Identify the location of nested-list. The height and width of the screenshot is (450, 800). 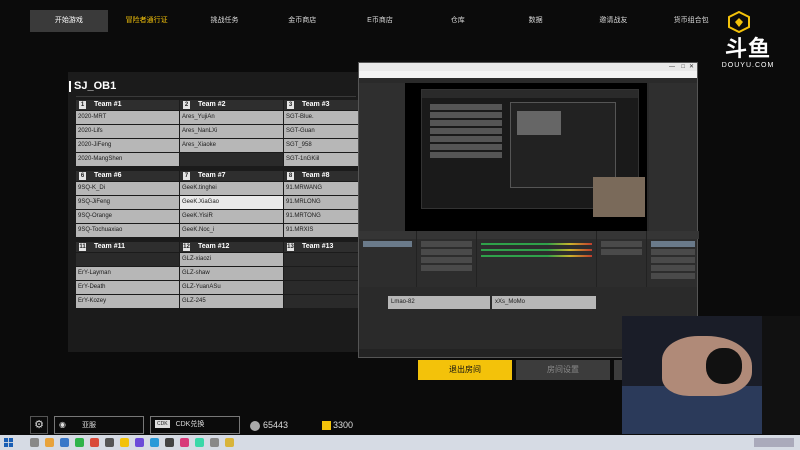
(466, 132).